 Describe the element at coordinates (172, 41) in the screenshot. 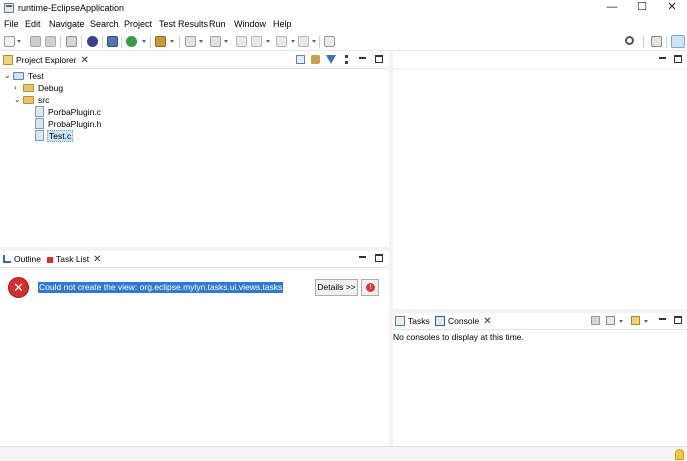

I see `external-tools-dropdown-icon` at that location.